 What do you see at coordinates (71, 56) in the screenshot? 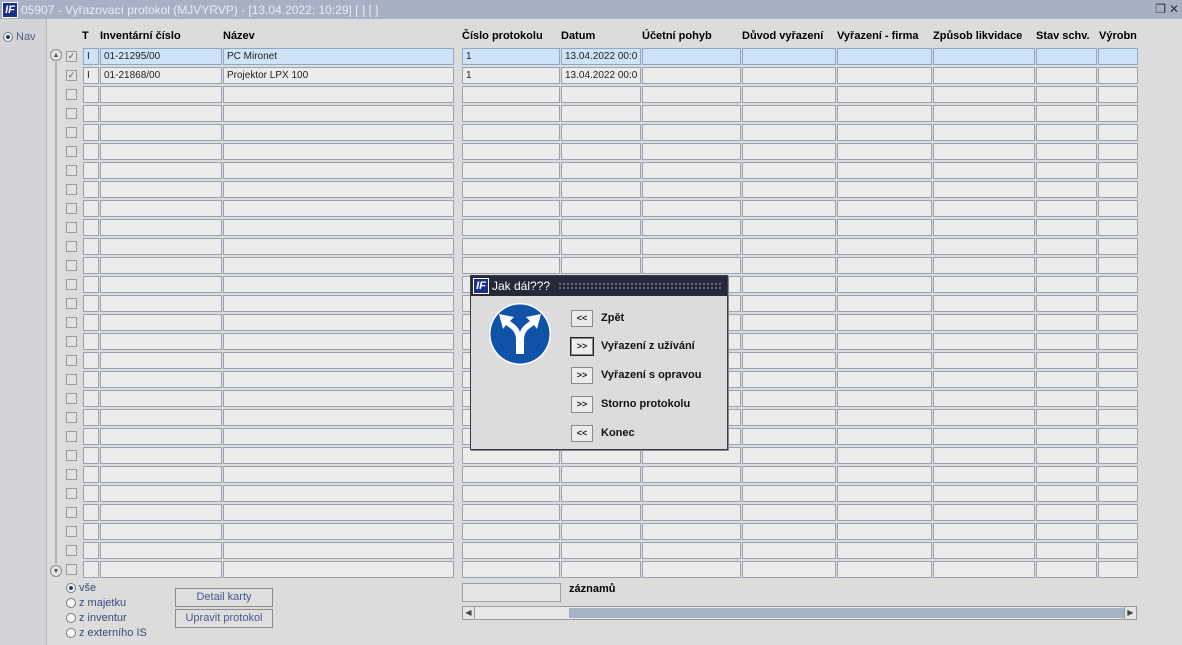
I see `row-checkbox: ✓` at bounding box center [71, 56].